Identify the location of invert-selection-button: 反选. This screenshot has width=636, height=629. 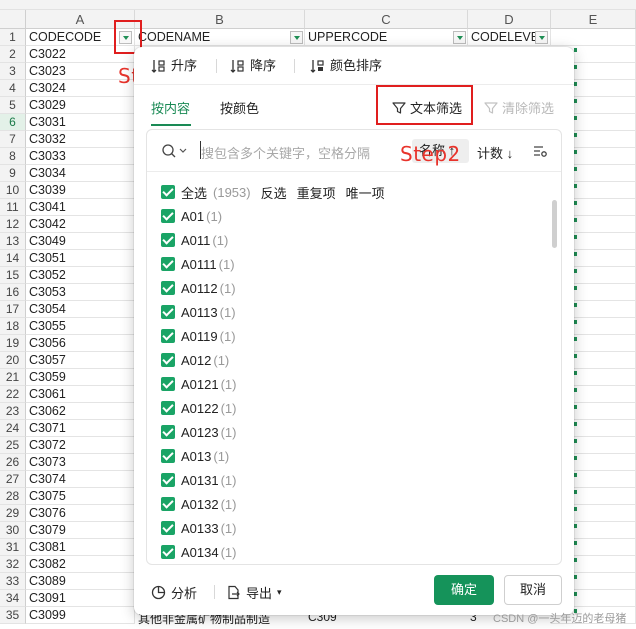
(274, 192).